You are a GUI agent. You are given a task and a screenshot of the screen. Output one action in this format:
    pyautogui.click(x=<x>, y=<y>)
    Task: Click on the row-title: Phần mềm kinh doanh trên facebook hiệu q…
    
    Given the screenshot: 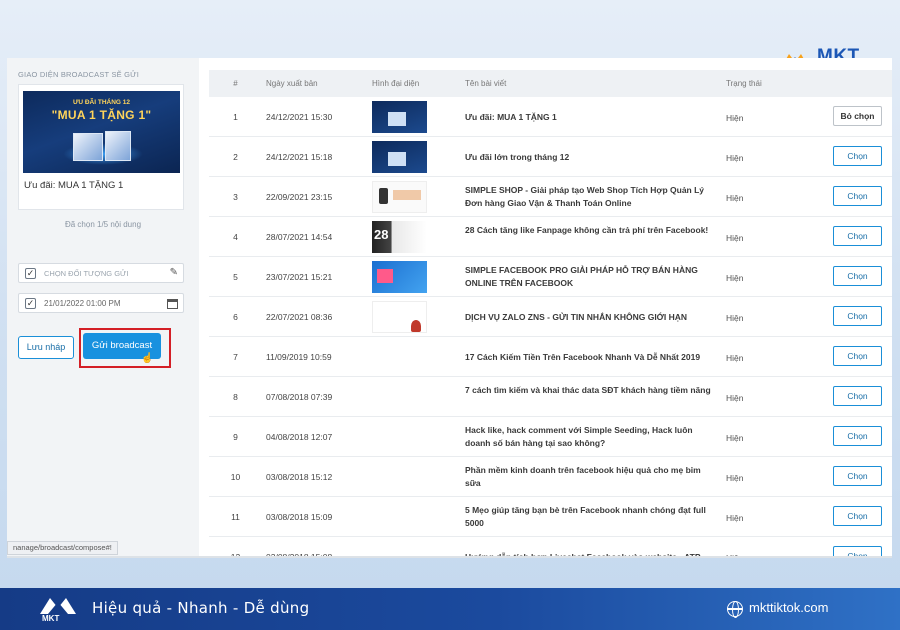 What is the action you would take?
    pyautogui.click(x=583, y=476)
    